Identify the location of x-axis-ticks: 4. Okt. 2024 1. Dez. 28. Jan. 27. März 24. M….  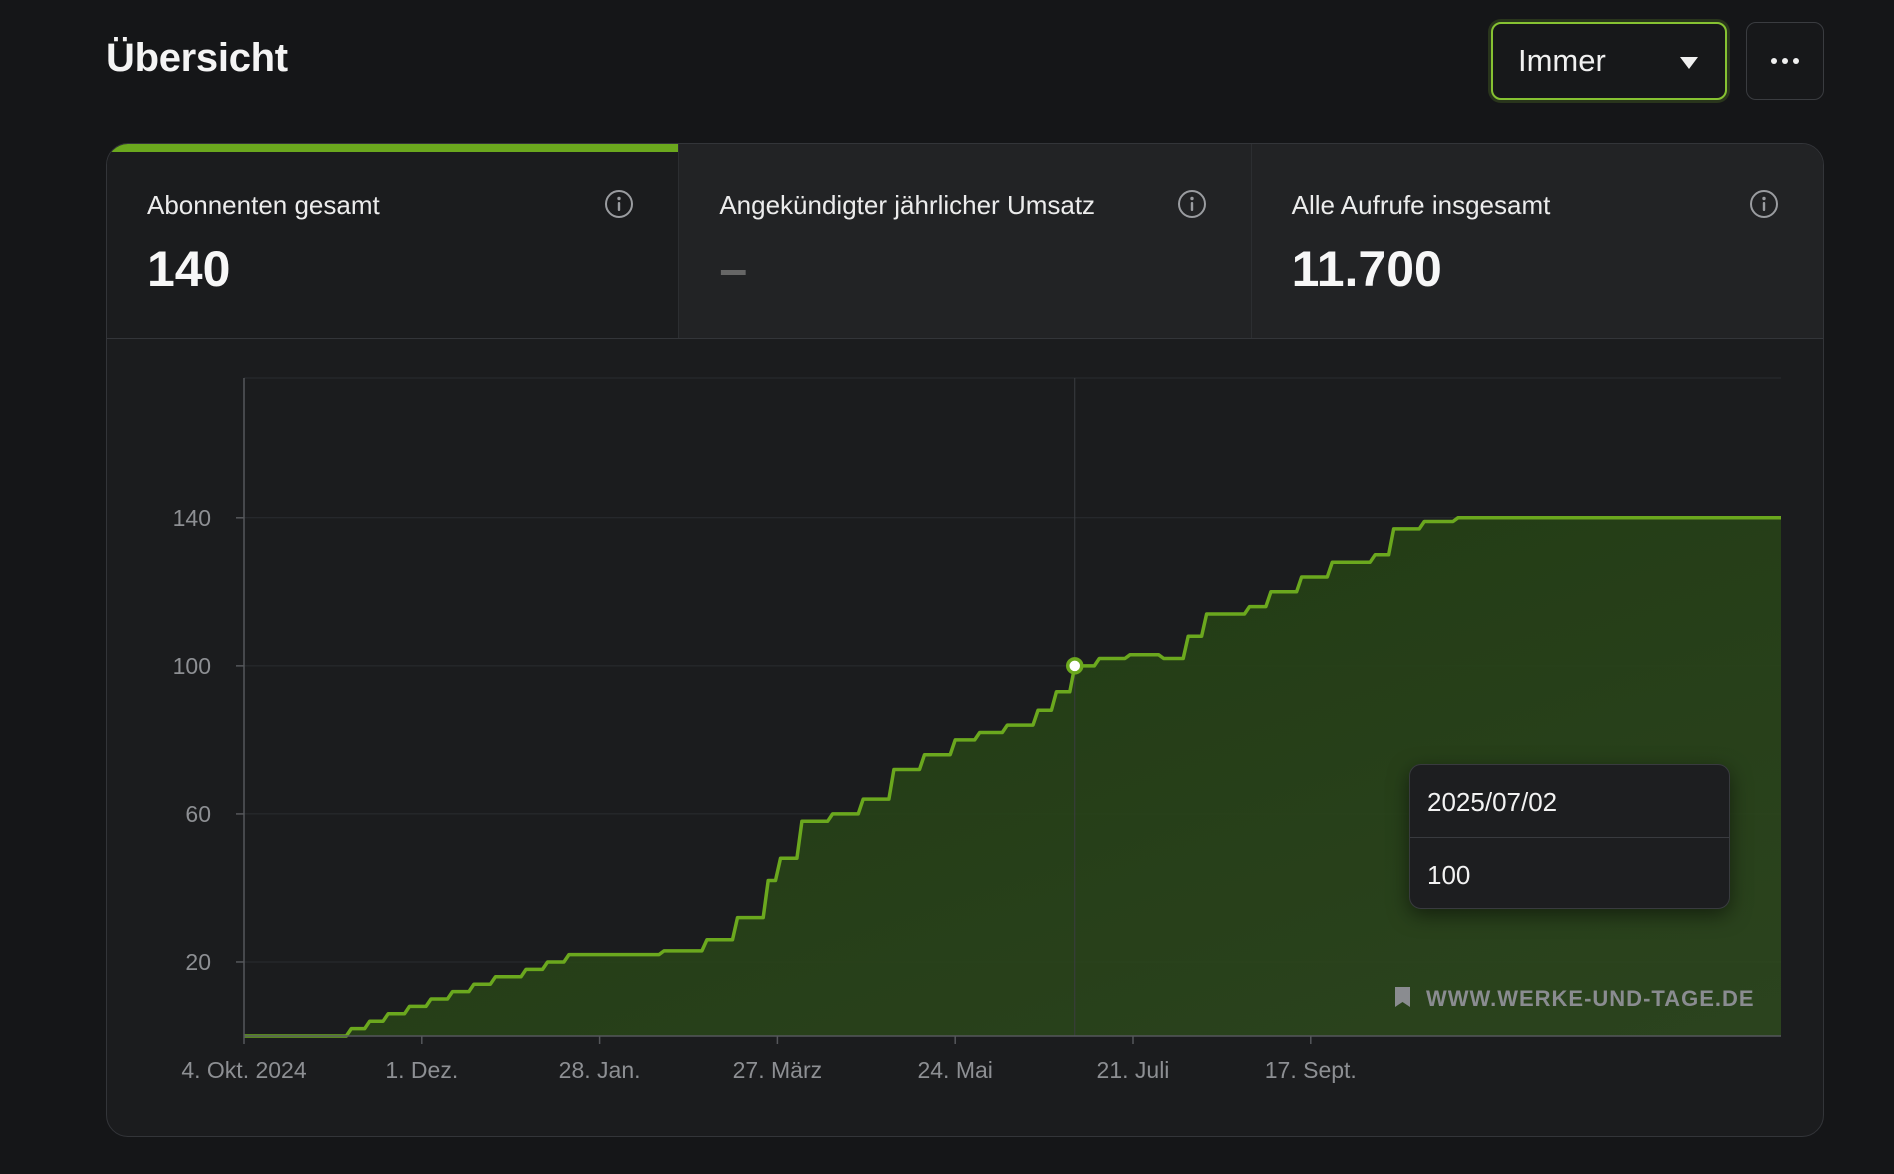
(769, 1059).